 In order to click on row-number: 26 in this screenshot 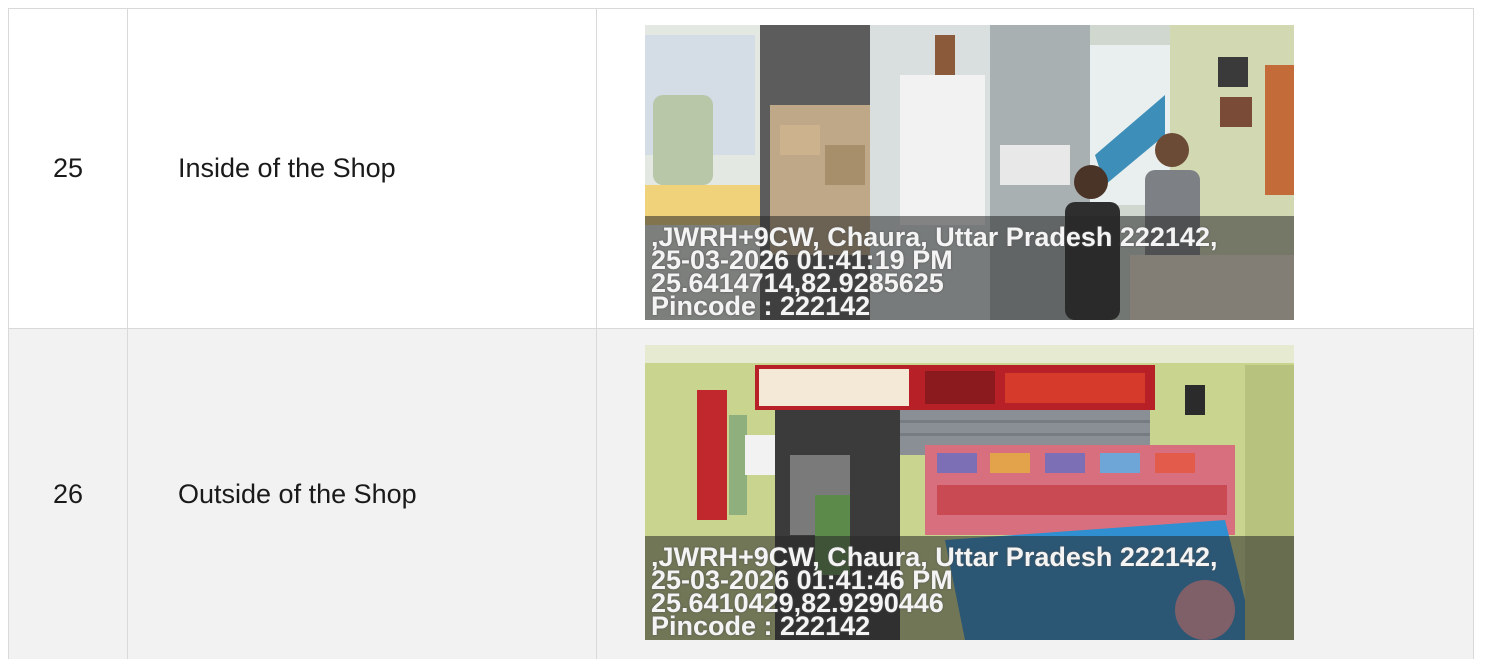, I will do `click(68, 493)`.